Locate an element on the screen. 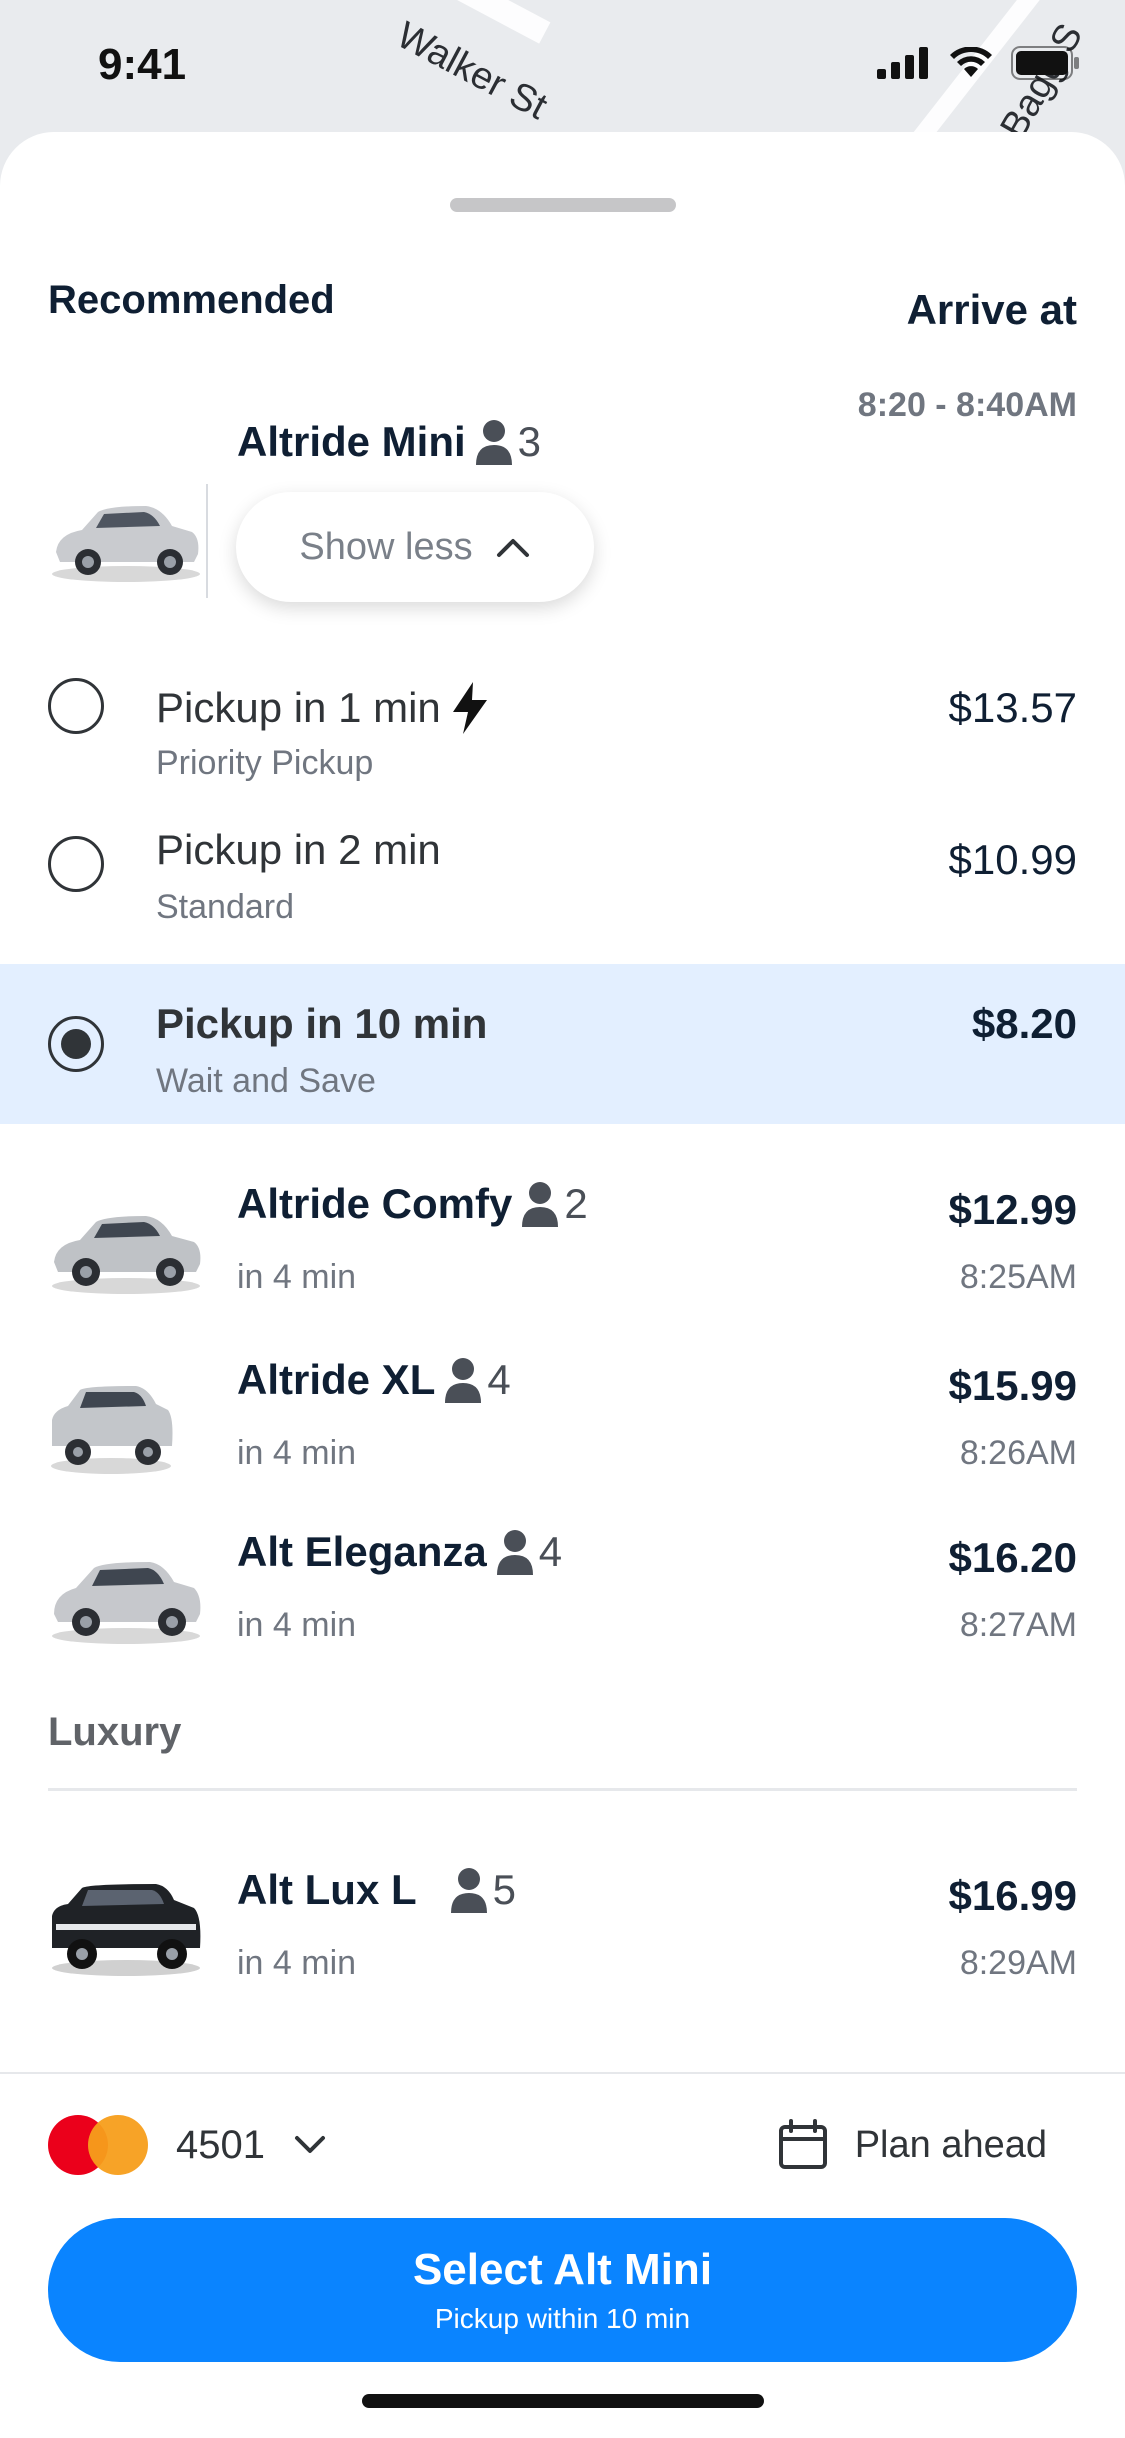  passenger-capacity: 3 is located at coordinates (508, 442).